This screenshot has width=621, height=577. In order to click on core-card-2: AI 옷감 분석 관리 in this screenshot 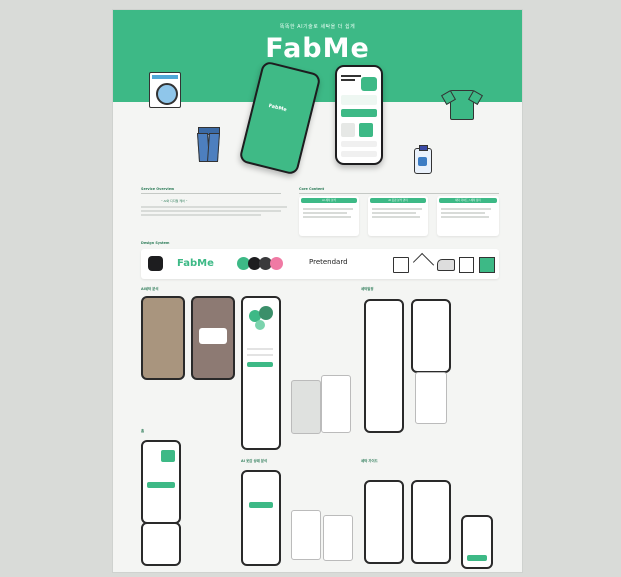, I will do `click(398, 216)`.